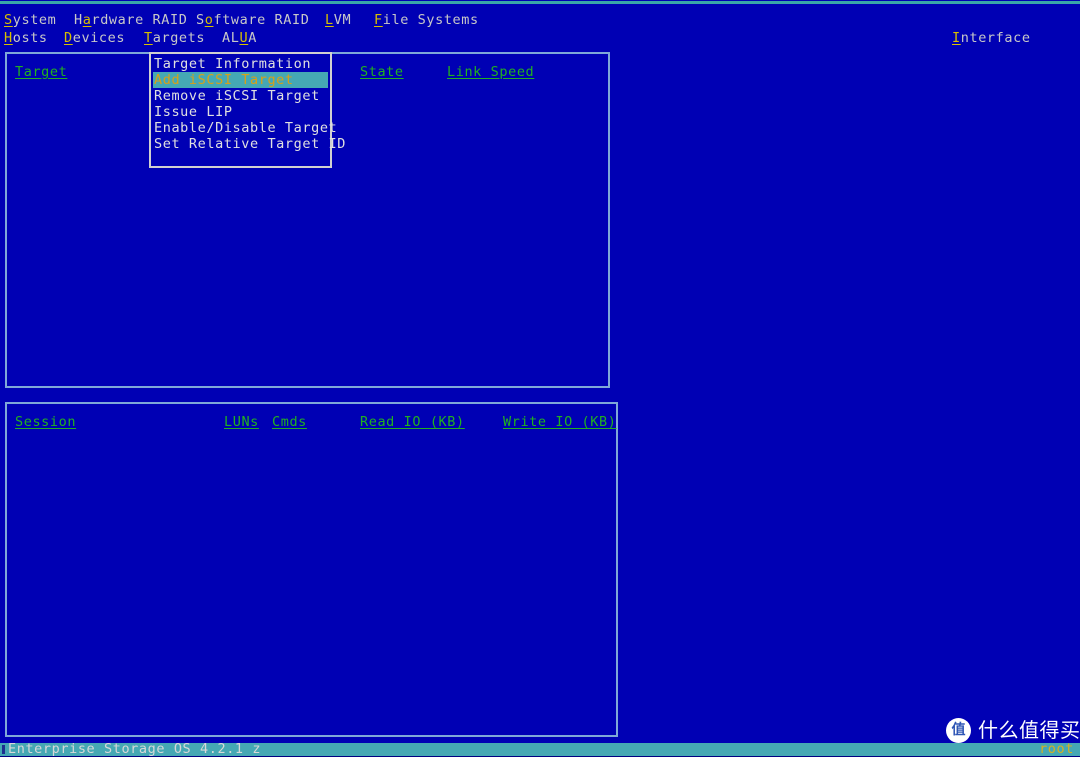 The height and width of the screenshot is (757, 1080). What do you see at coordinates (991, 38) in the screenshot?
I see `menu-item-interface: Interface` at bounding box center [991, 38].